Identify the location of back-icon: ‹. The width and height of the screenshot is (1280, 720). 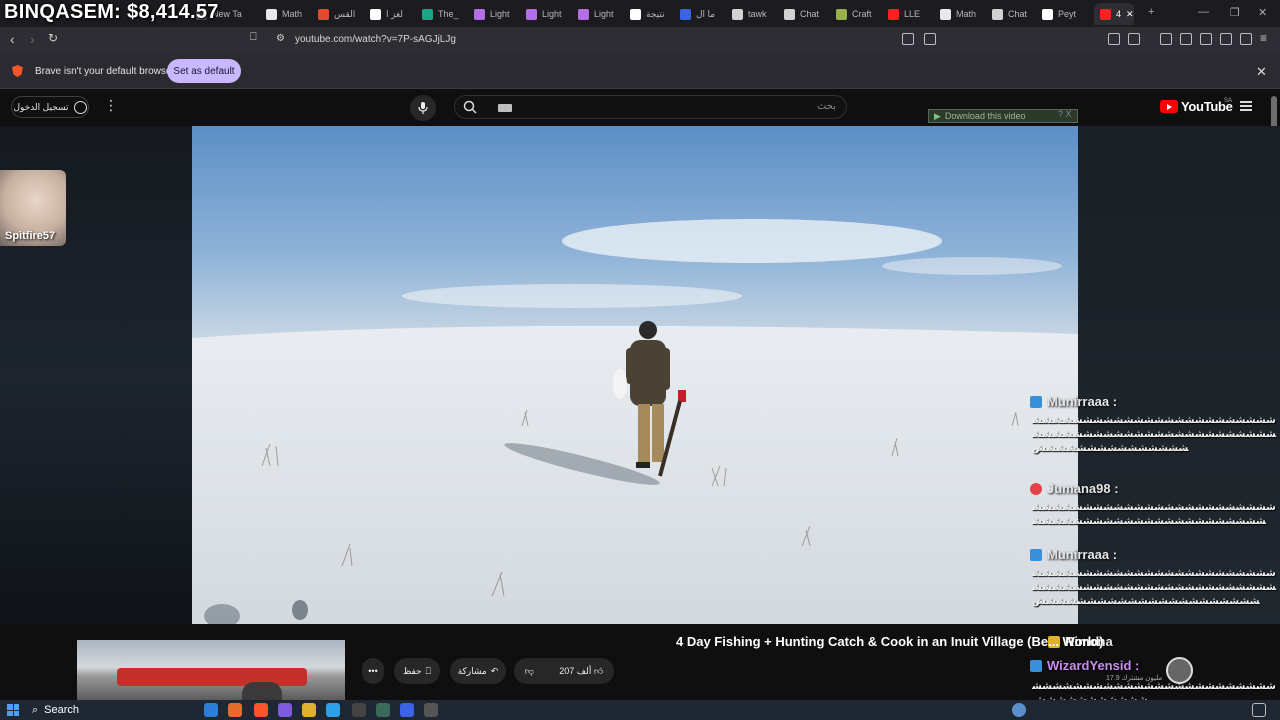
(12, 39).